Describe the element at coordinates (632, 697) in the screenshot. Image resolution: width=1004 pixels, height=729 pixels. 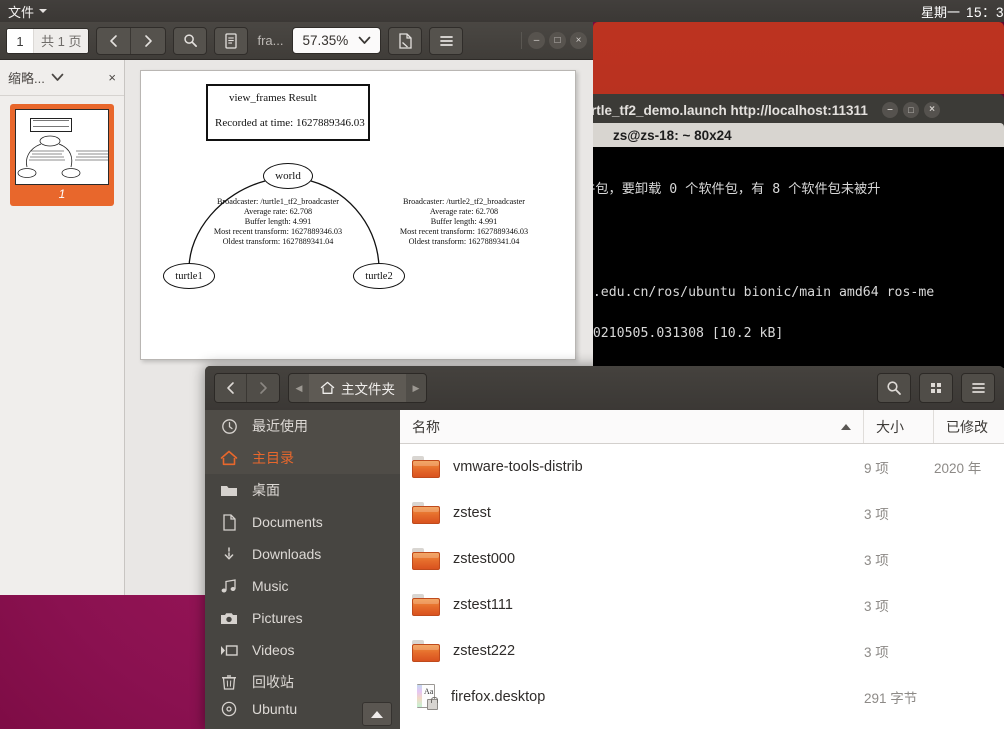
I see `file-name-cell: Aa firefox.desktop` at that location.